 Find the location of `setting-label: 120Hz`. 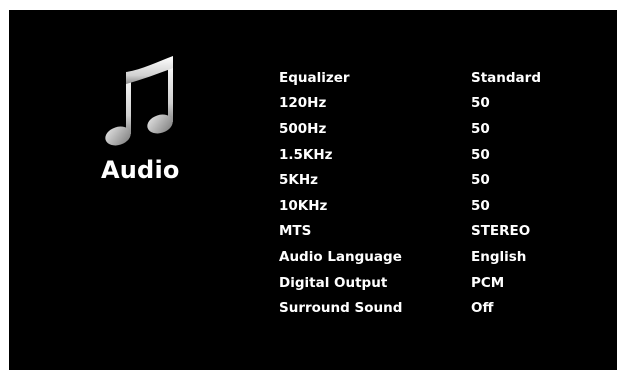

setting-label: 120Hz is located at coordinates (303, 103).